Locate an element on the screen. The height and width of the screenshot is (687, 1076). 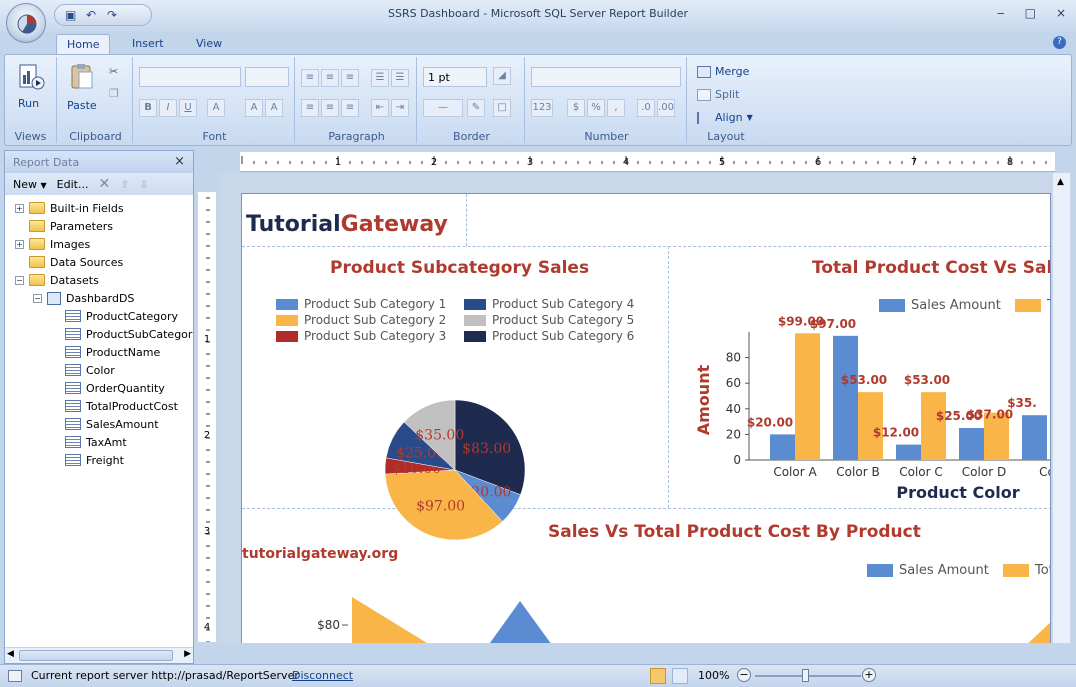
legend-label: Product Sub Category 6 is located at coordinates (563, 336).